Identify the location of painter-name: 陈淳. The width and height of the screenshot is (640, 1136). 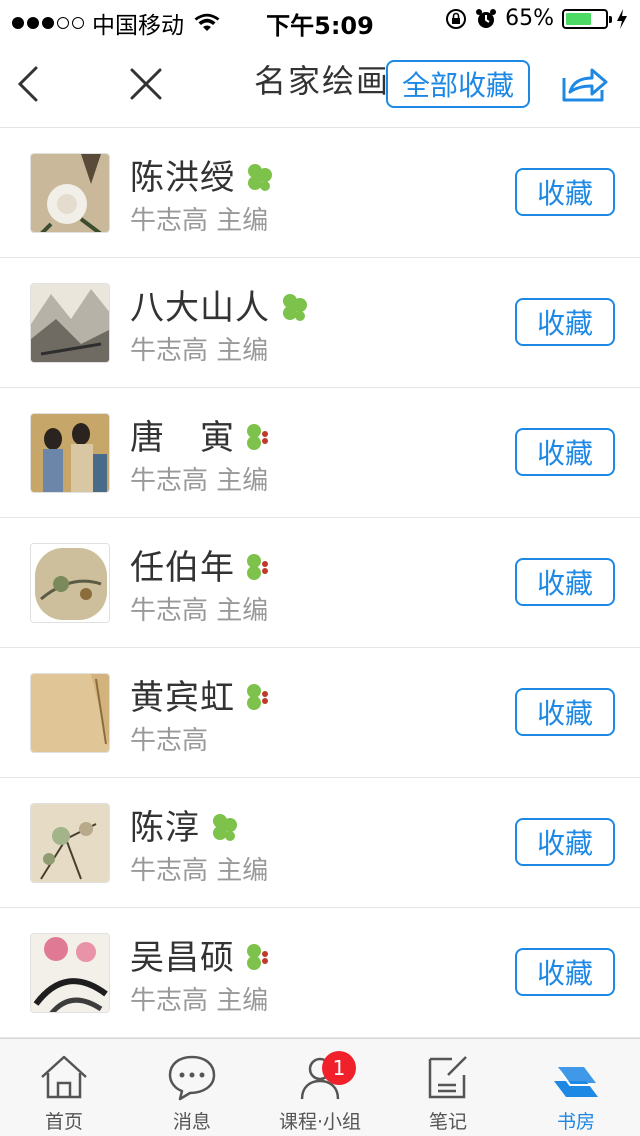
(185, 824).